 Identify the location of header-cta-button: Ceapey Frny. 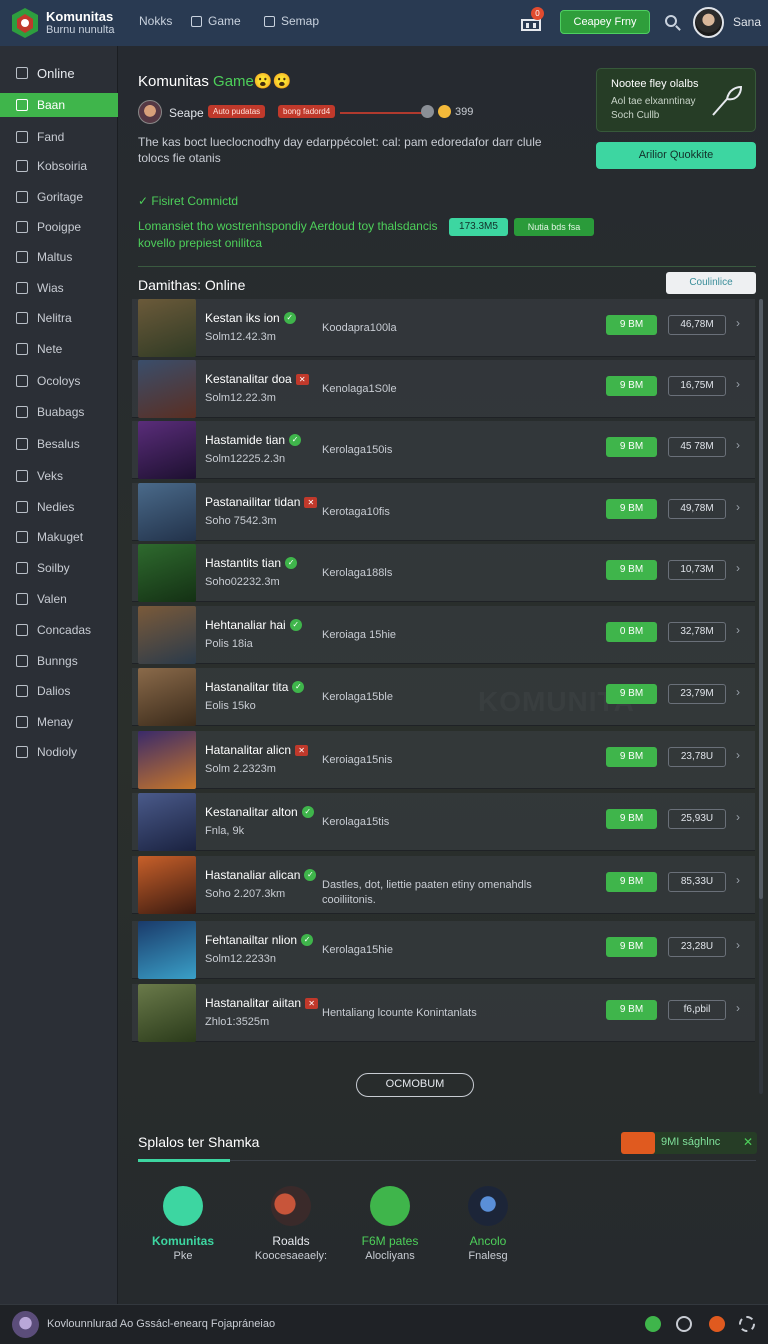
(605, 22).